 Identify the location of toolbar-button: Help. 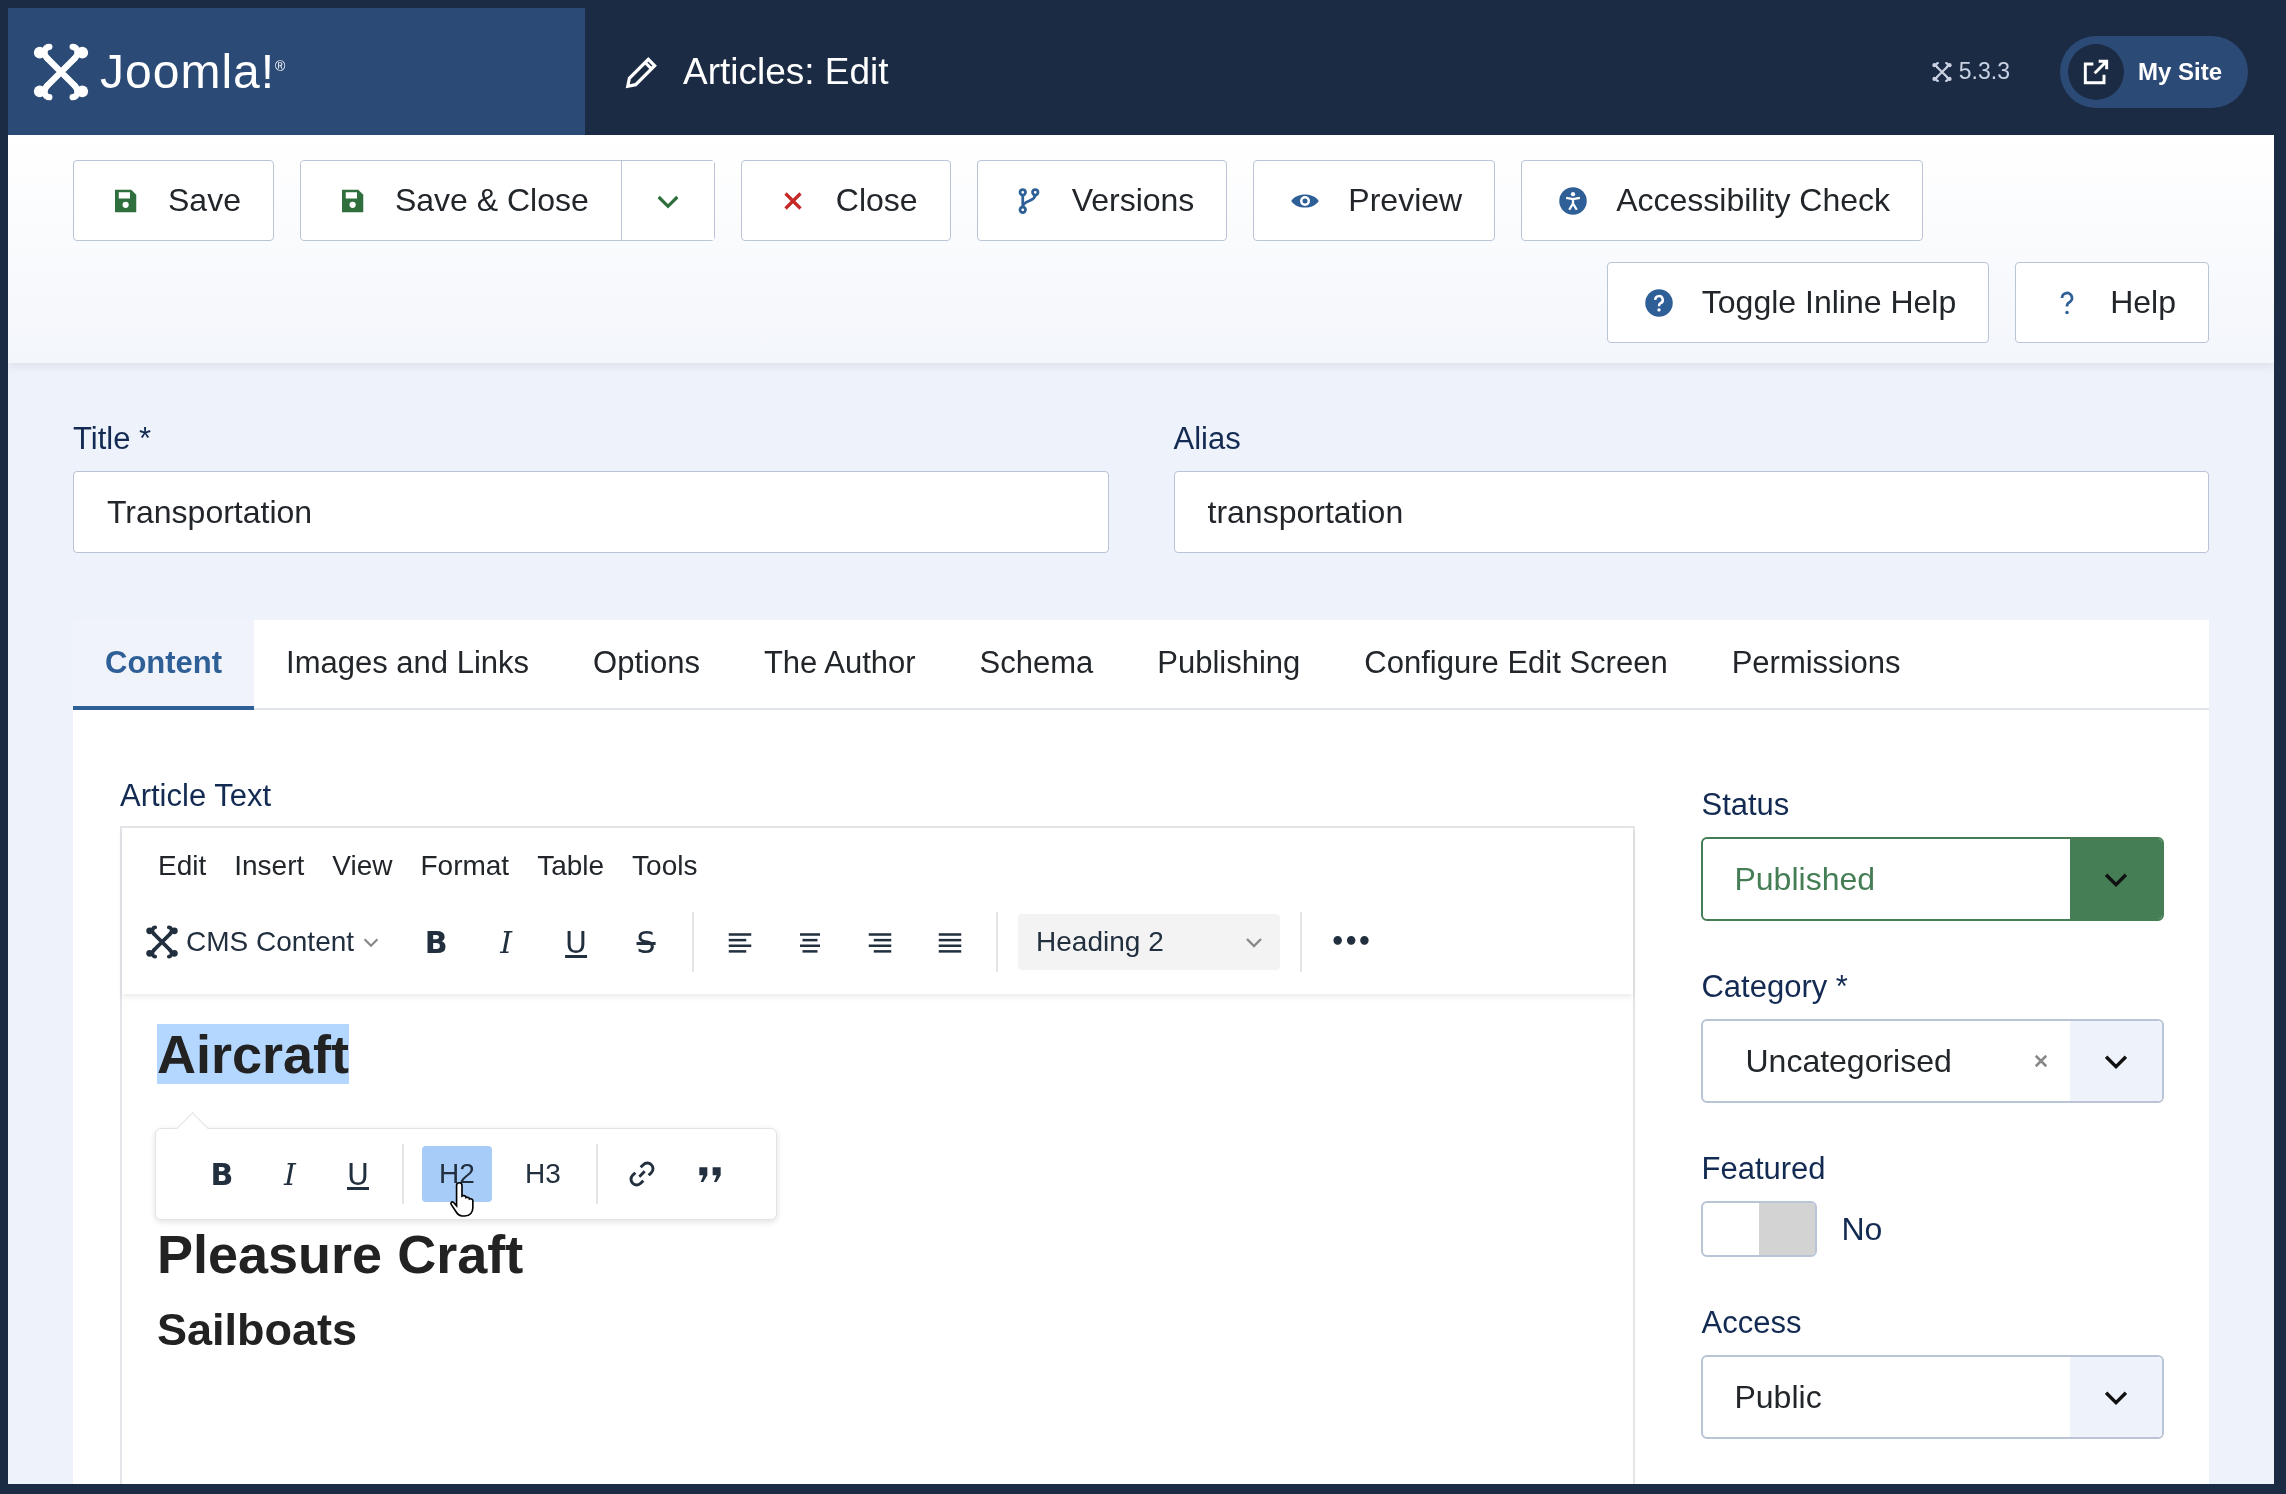
(2112, 302).